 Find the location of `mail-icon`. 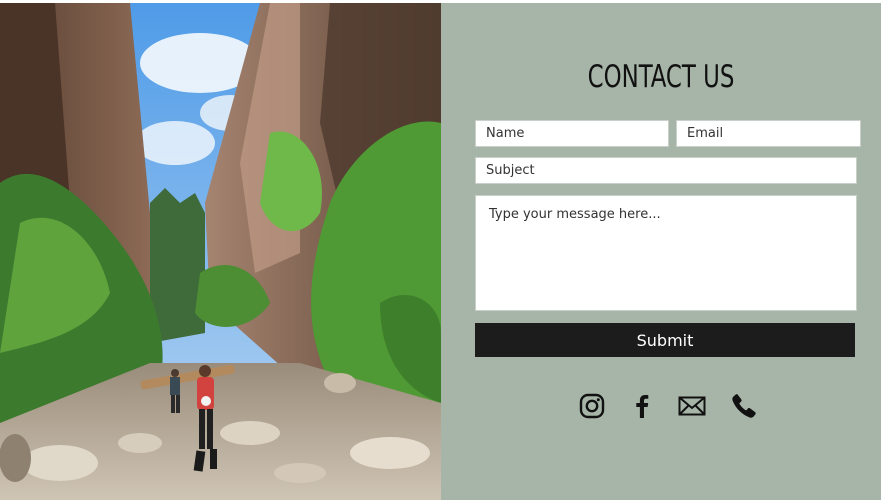

mail-icon is located at coordinates (692, 406).